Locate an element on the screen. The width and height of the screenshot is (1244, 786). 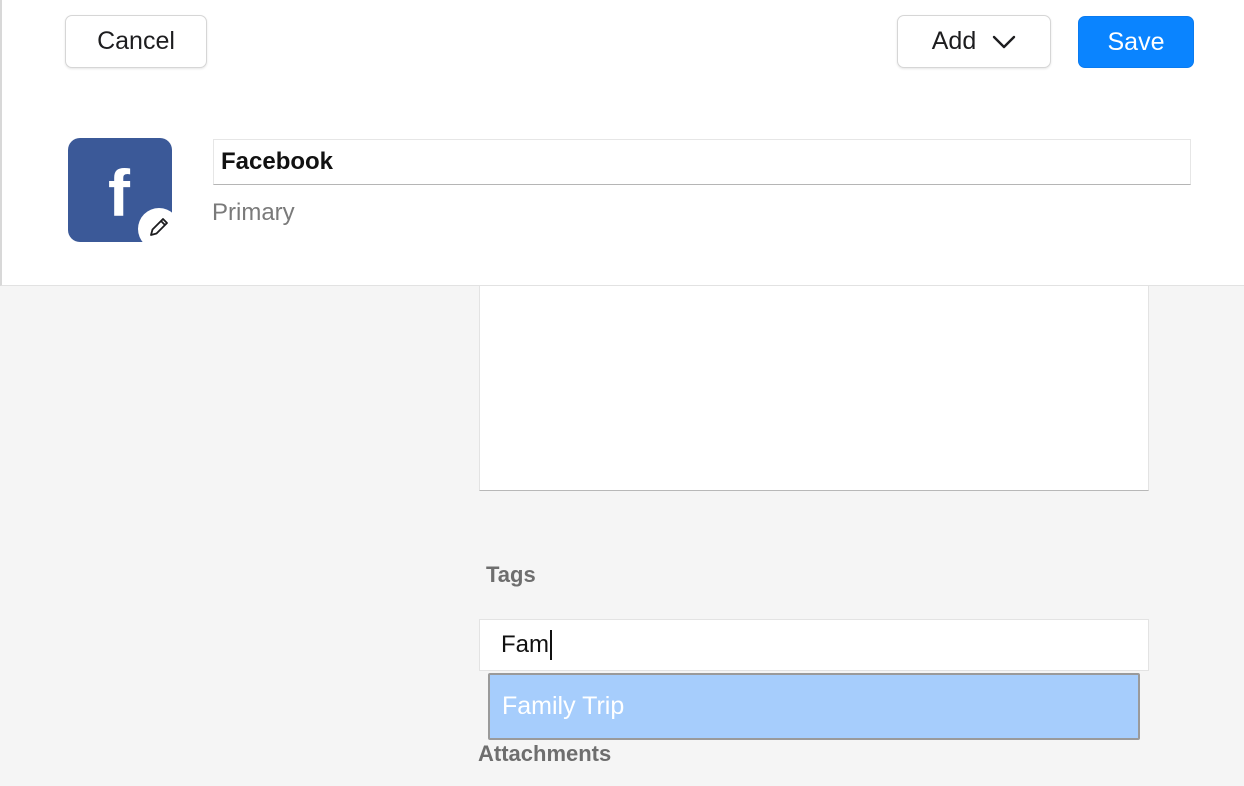
text-cursor is located at coordinates (551, 645).